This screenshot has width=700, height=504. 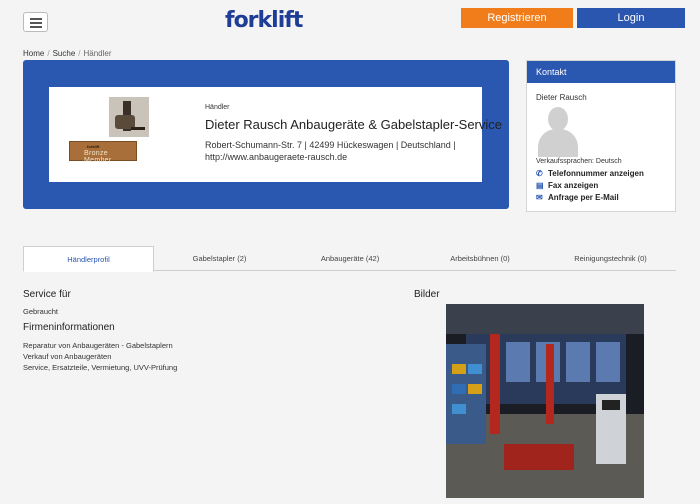 What do you see at coordinates (93, 146) in the screenshot?
I see `badge-top-text: forklift` at bounding box center [93, 146].